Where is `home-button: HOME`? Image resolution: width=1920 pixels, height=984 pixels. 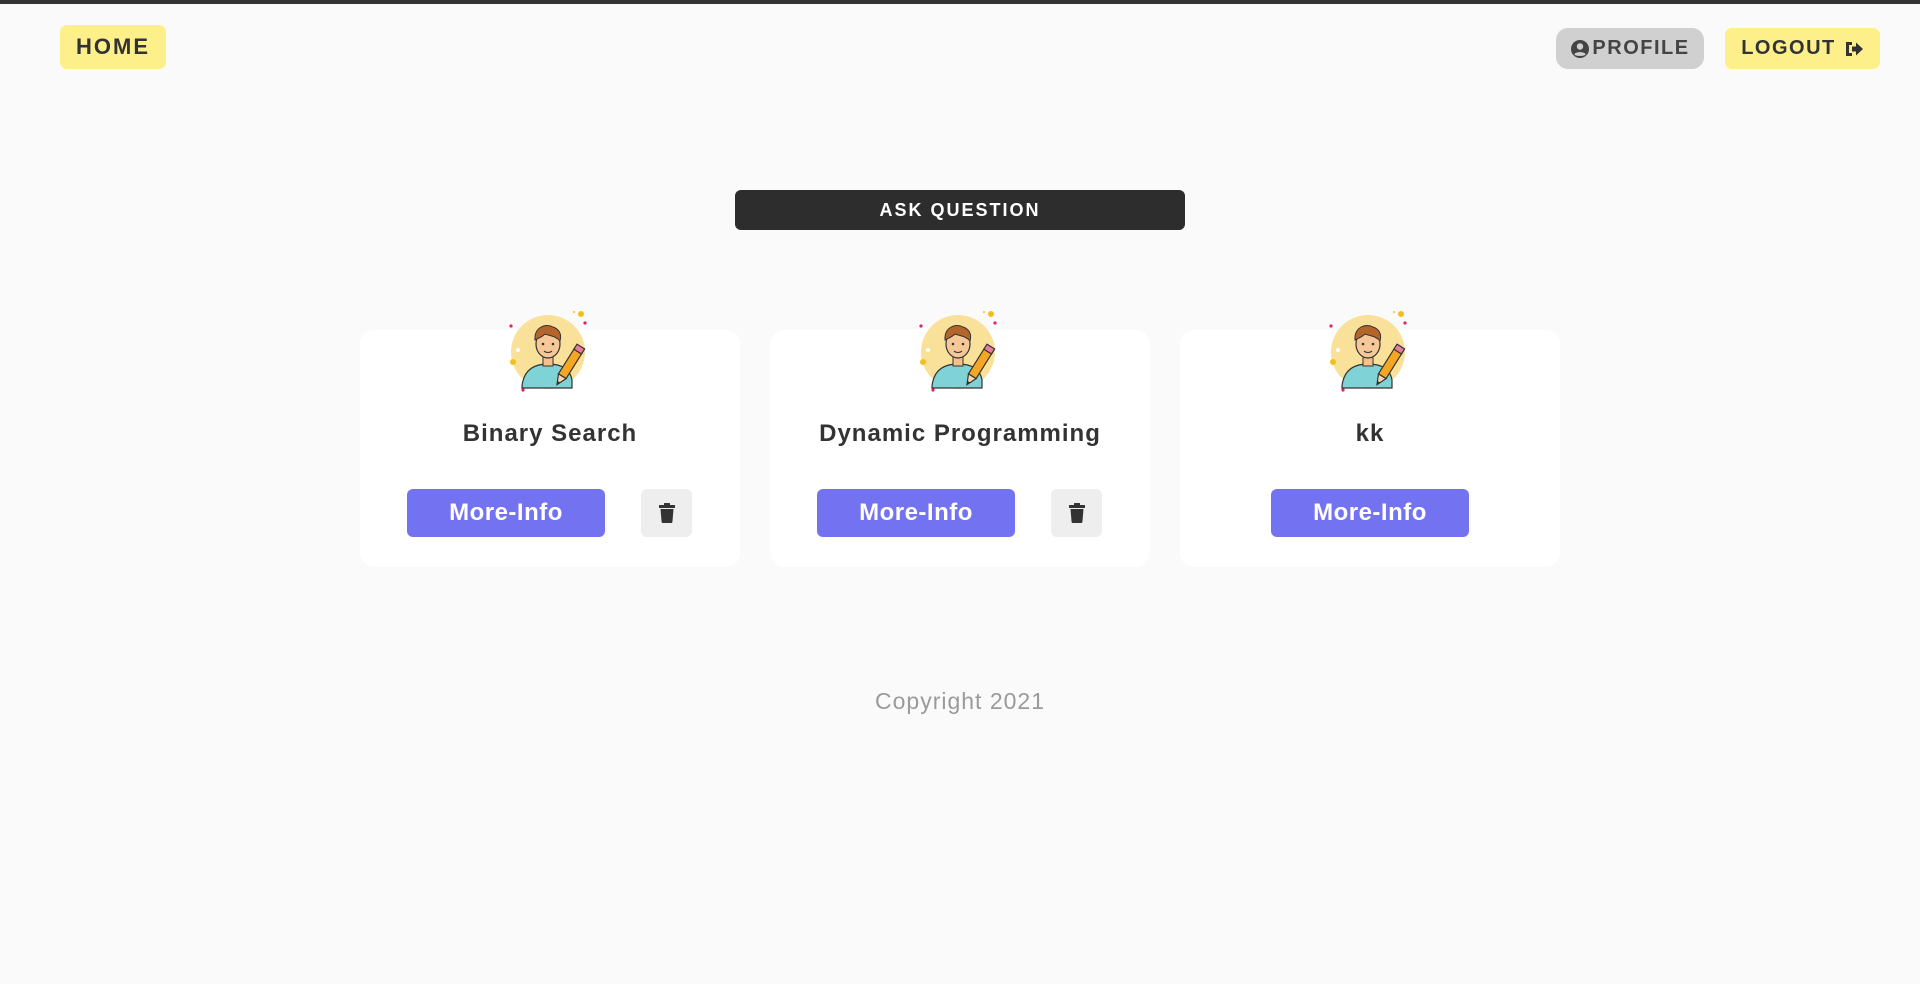 home-button: HOME is located at coordinates (113, 47).